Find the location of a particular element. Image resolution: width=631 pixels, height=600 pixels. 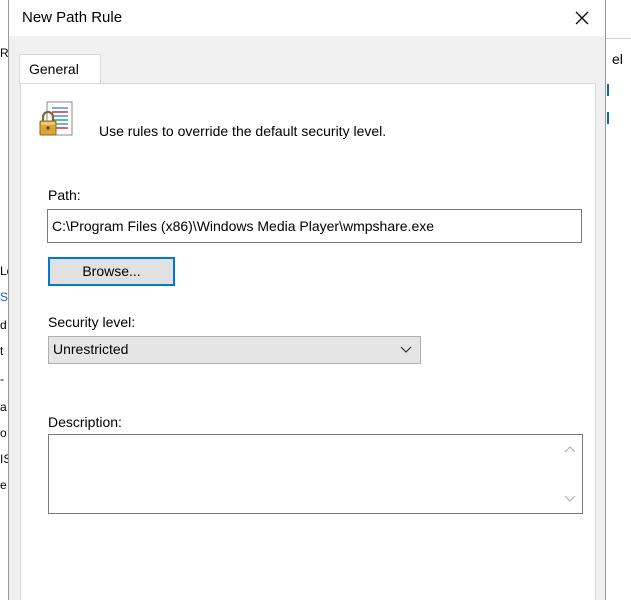

tab-strip: General is located at coordinates (307, 60).